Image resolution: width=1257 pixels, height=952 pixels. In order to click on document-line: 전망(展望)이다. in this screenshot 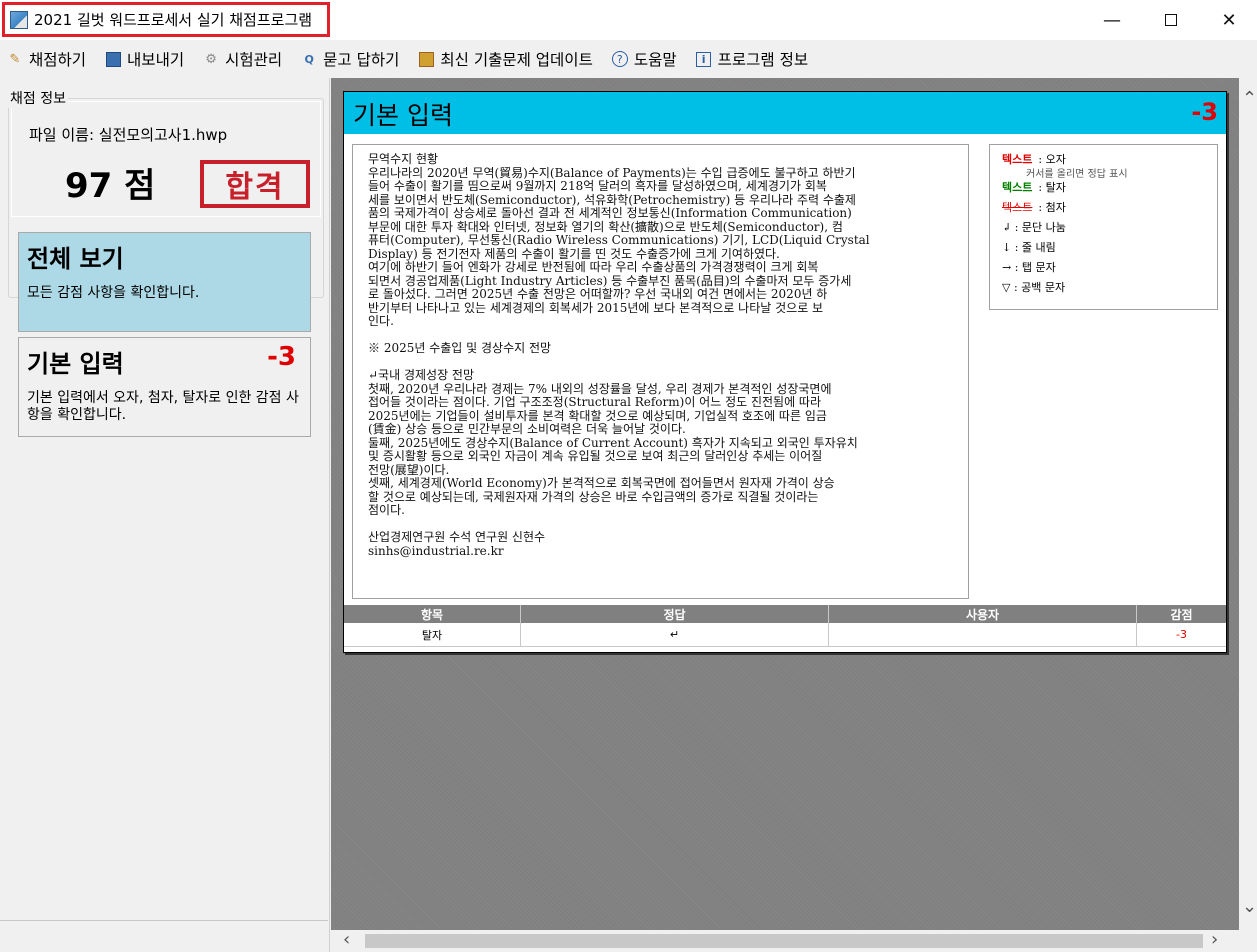, I will do `click(409, 469)`.